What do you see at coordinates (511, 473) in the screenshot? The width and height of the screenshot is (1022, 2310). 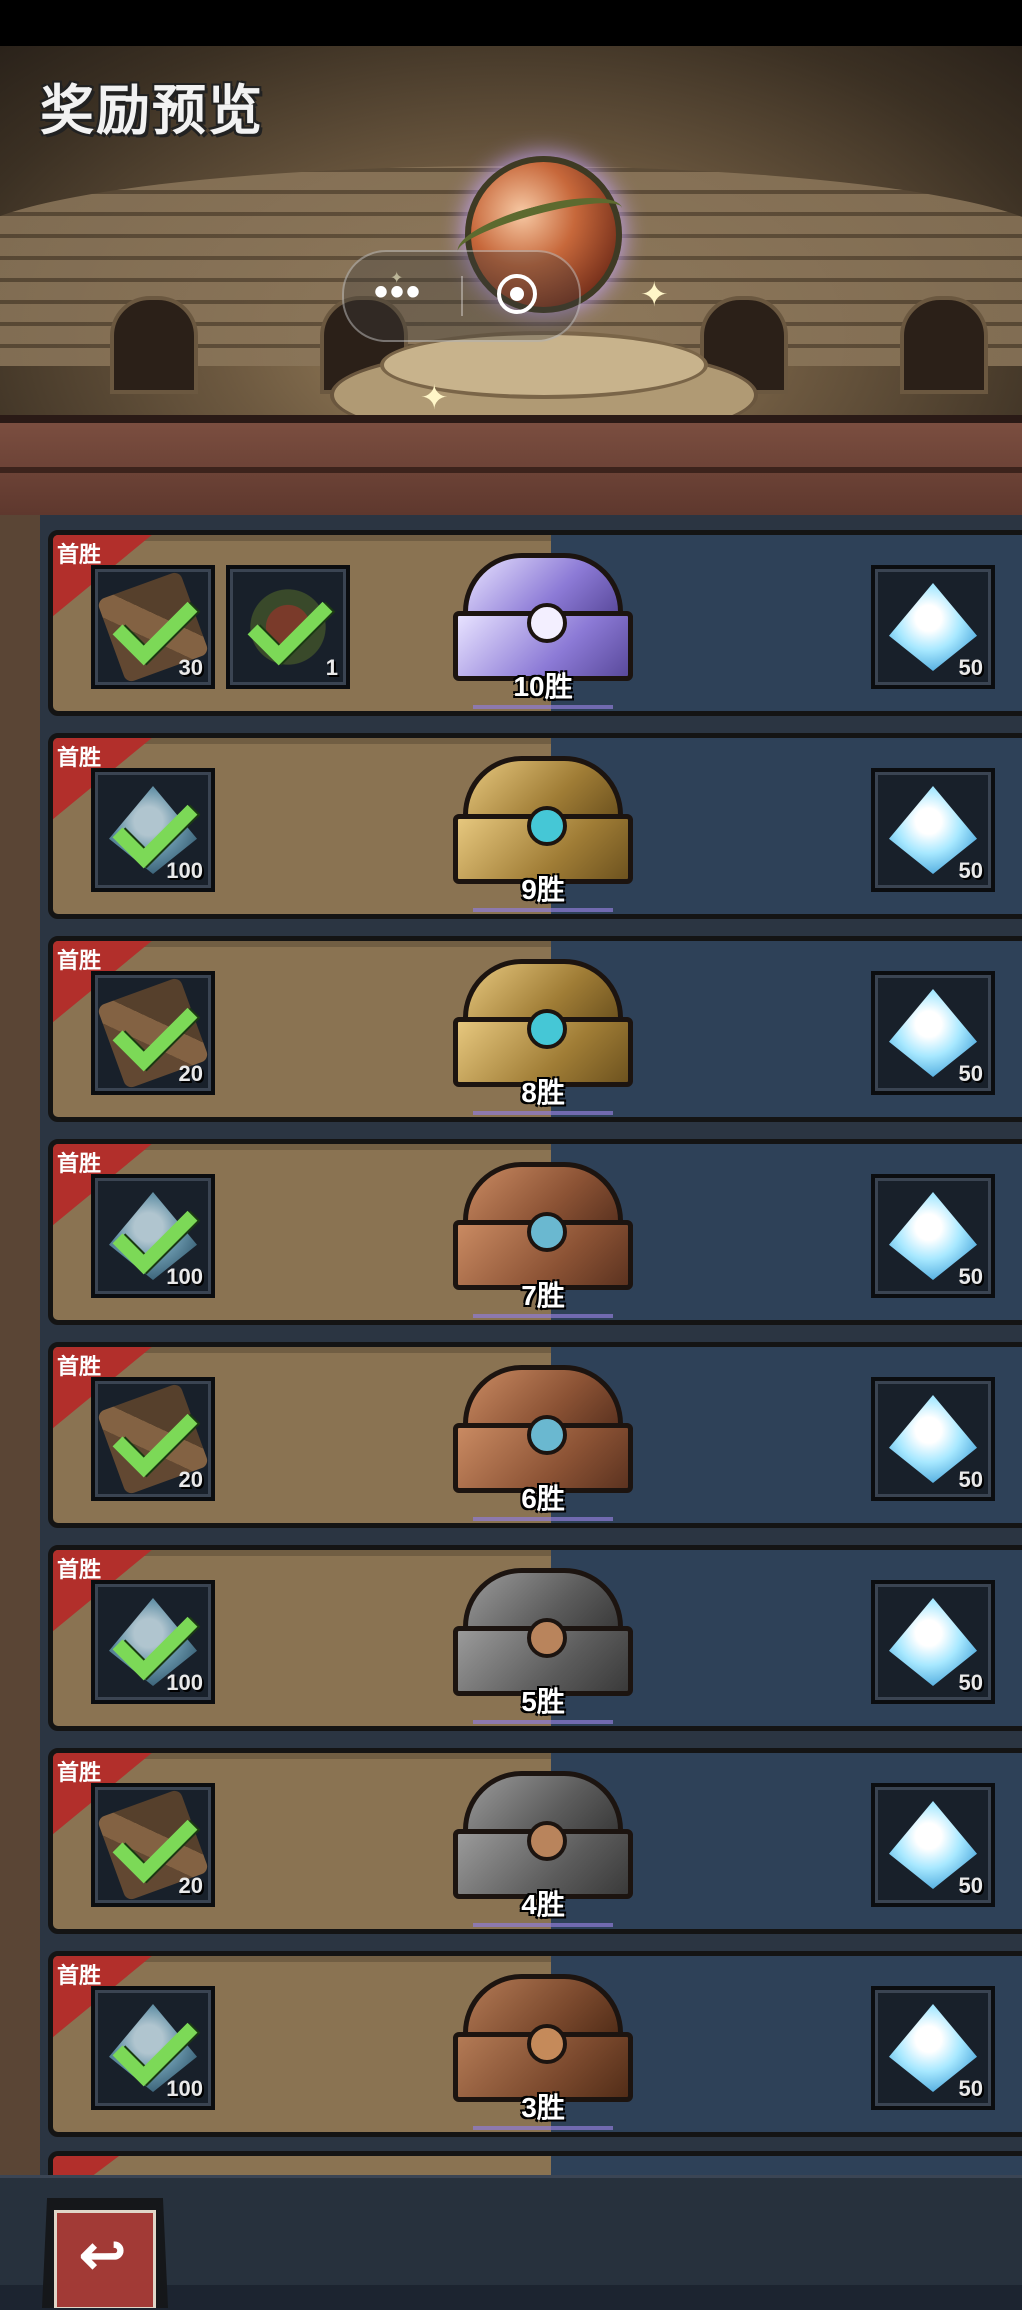 I see `wooden-divider` at bounding box center [511, 473].